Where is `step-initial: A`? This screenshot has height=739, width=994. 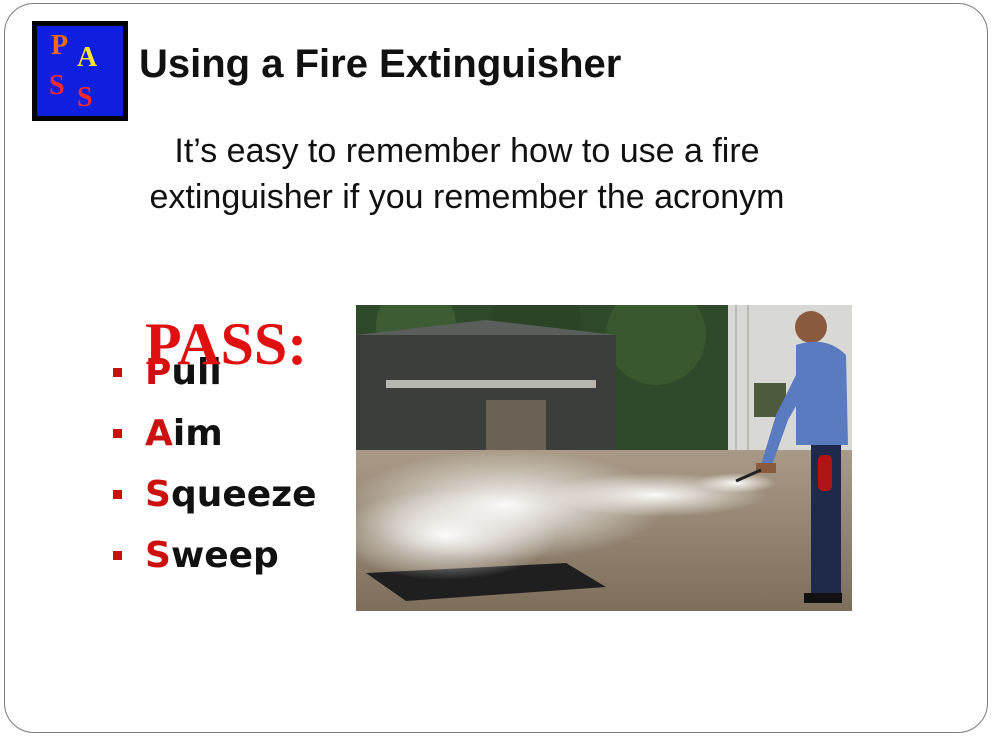
step-initial: A is located at coordinates (159, 433).